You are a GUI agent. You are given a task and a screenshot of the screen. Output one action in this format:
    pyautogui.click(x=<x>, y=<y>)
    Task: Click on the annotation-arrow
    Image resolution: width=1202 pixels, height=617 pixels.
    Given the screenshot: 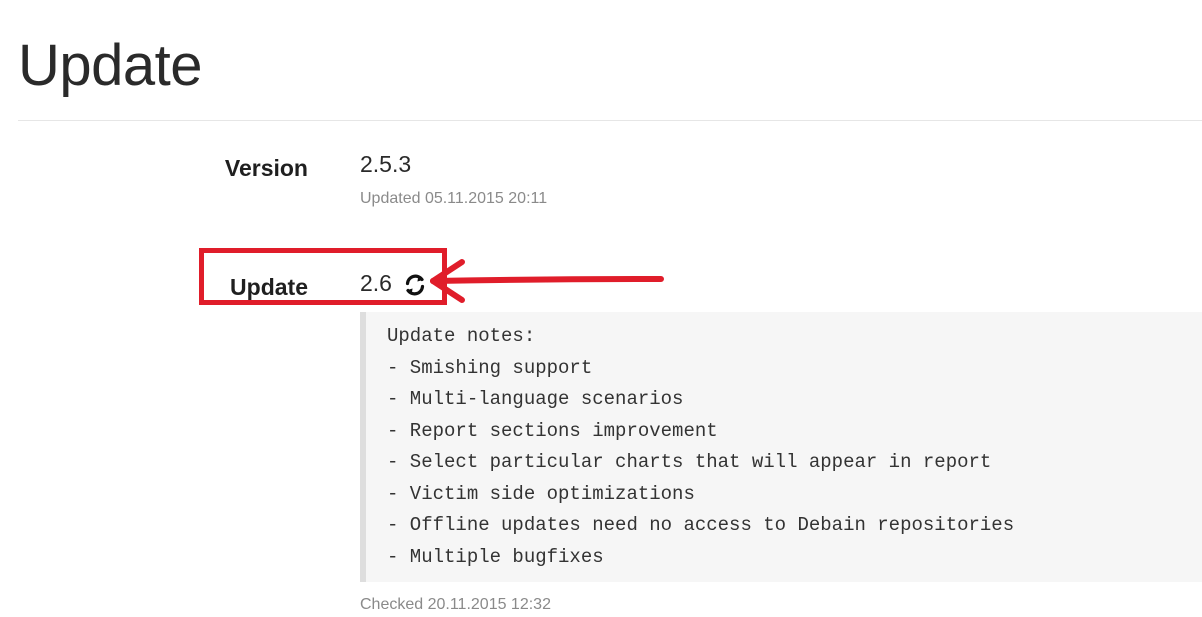 What is the action you would take?
    pyautogui.click(x=547, y=281)
    